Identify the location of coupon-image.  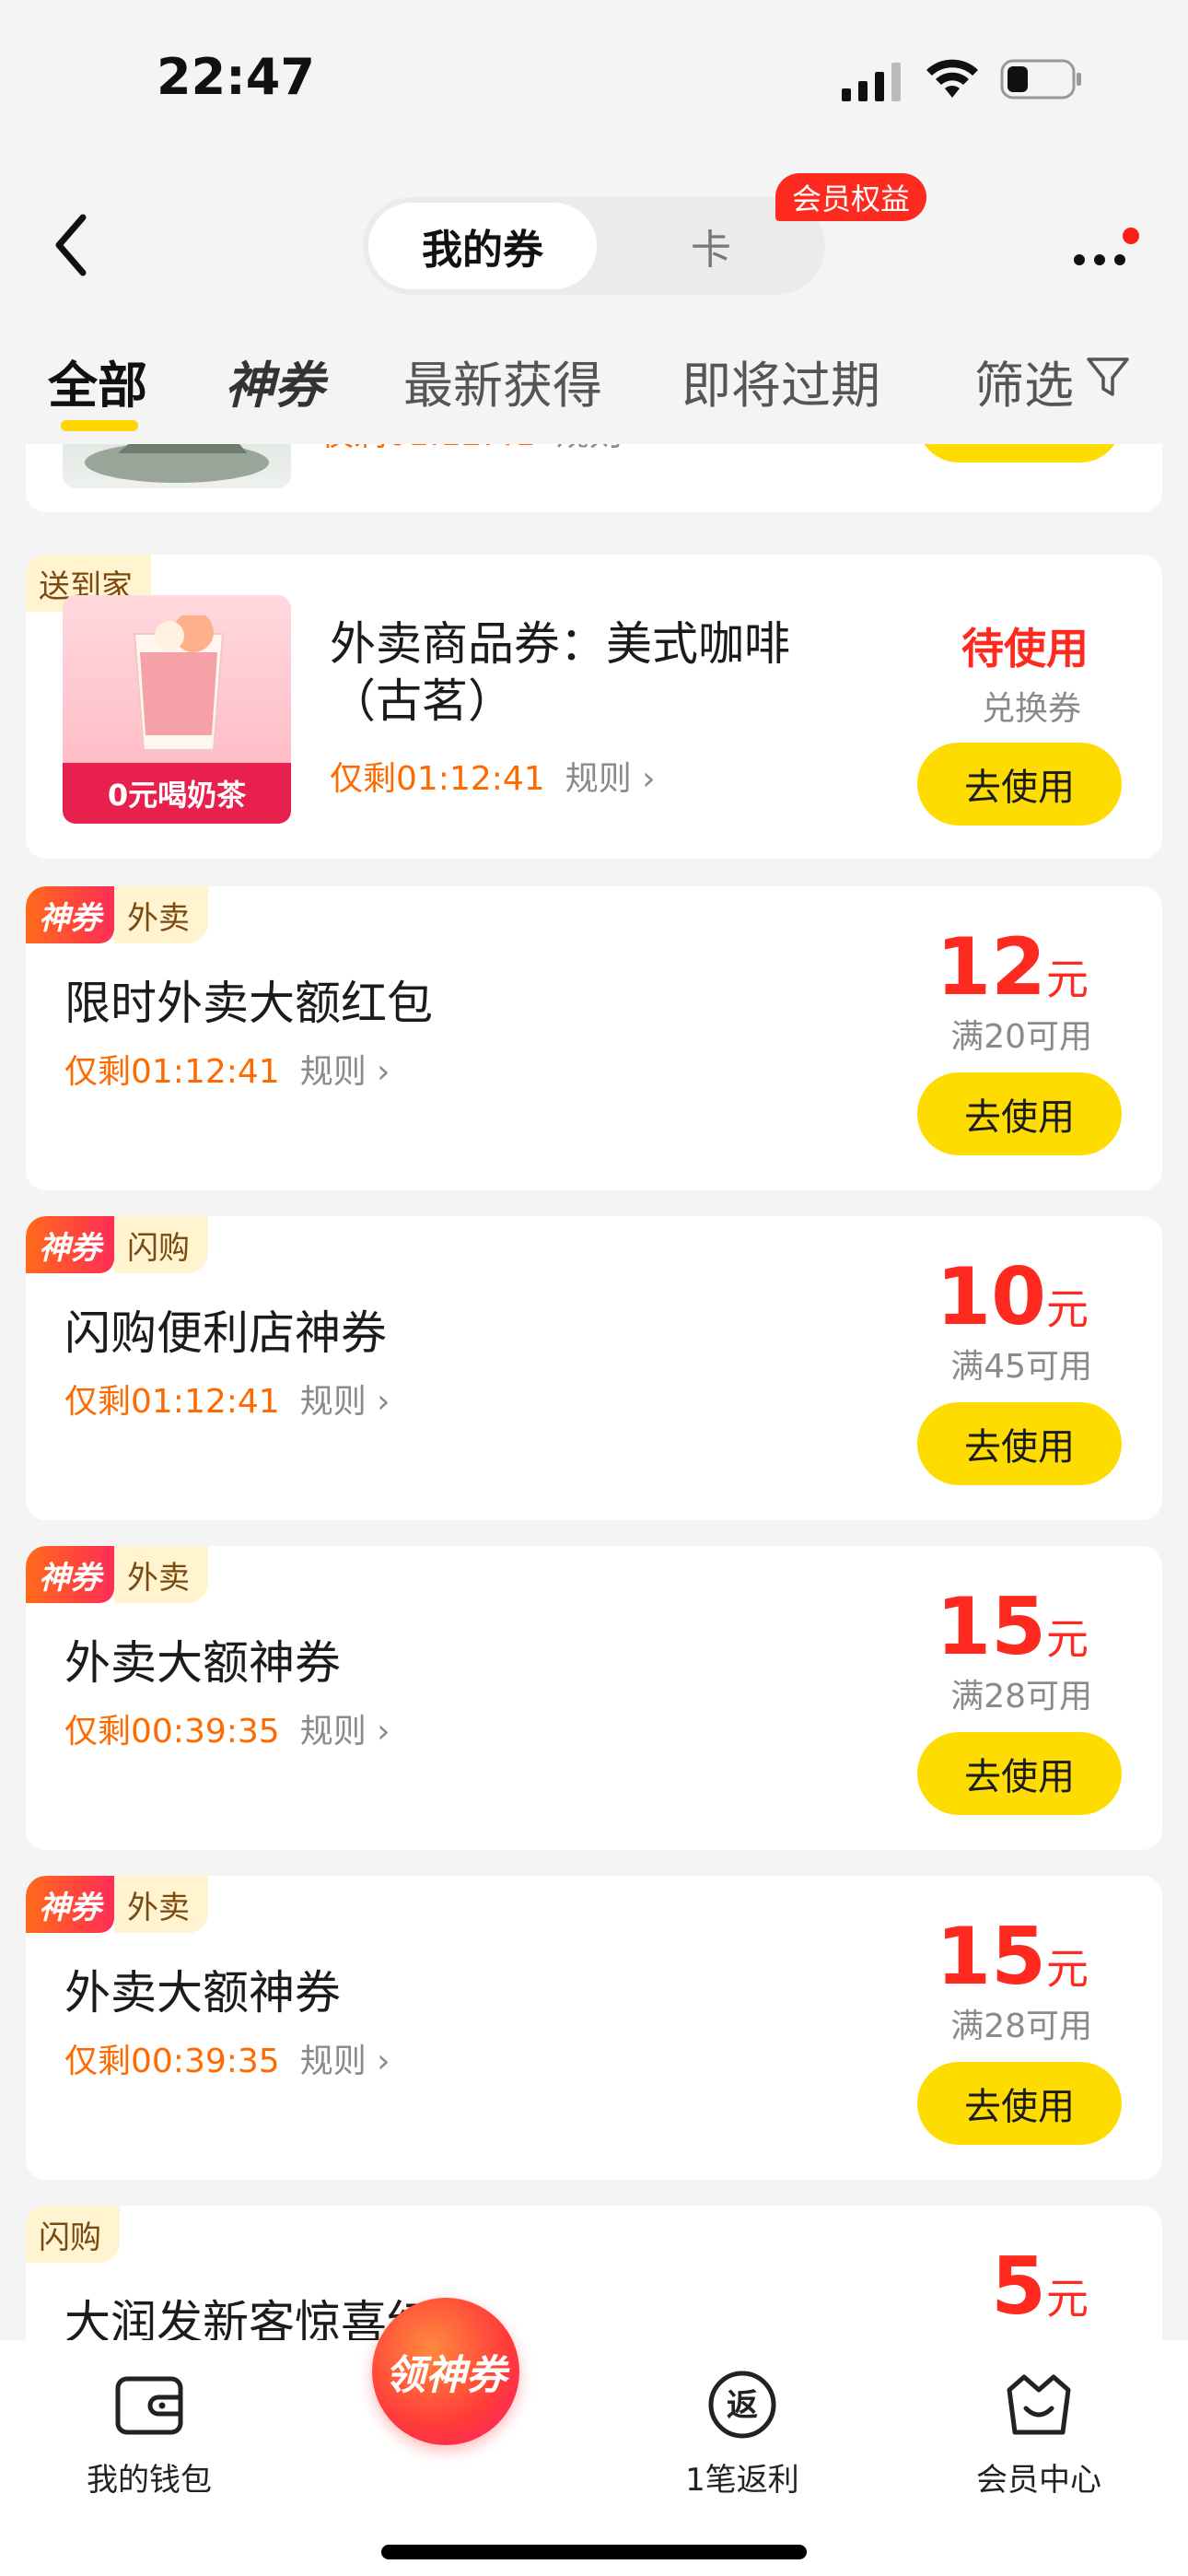
(177, 466).